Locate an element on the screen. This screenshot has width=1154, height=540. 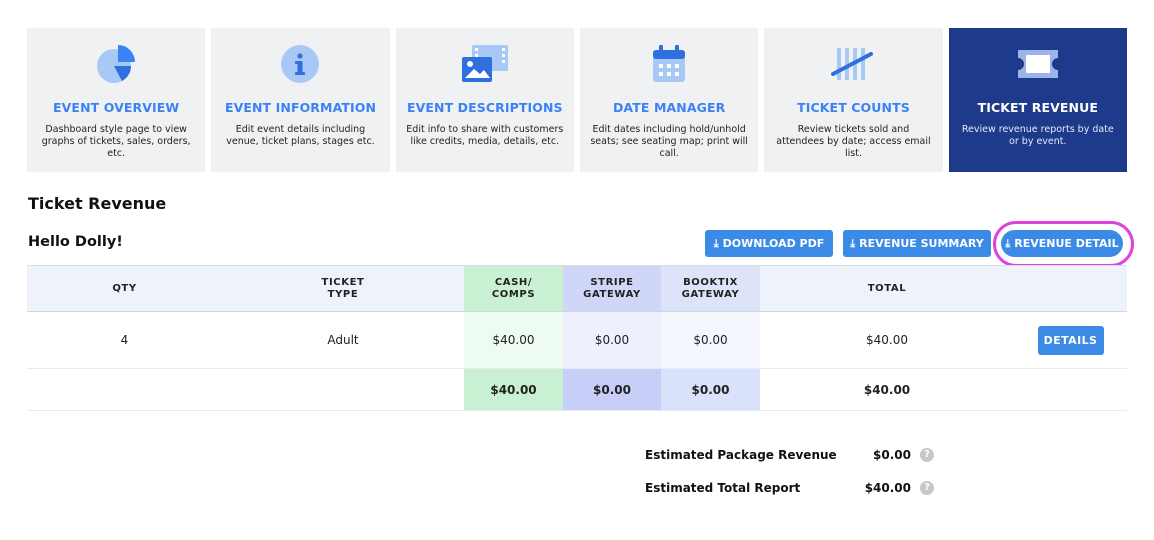
revenue-summary-label: REVENUE SUMMARY is located at coordinates (921, 243).